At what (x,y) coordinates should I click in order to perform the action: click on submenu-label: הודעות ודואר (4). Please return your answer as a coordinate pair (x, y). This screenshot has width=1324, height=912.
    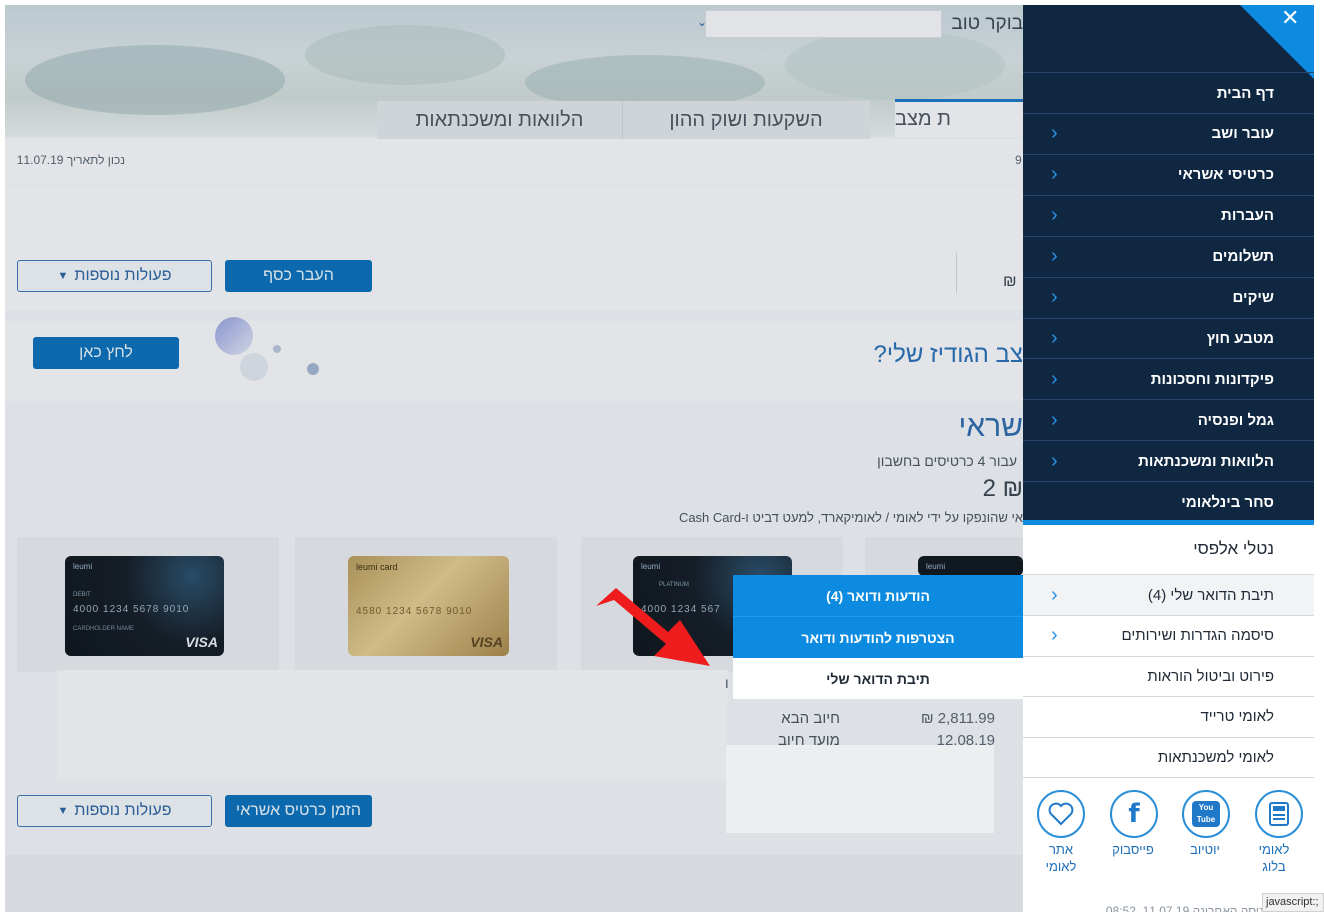
    Looking at the image, I should click on (878, 595).